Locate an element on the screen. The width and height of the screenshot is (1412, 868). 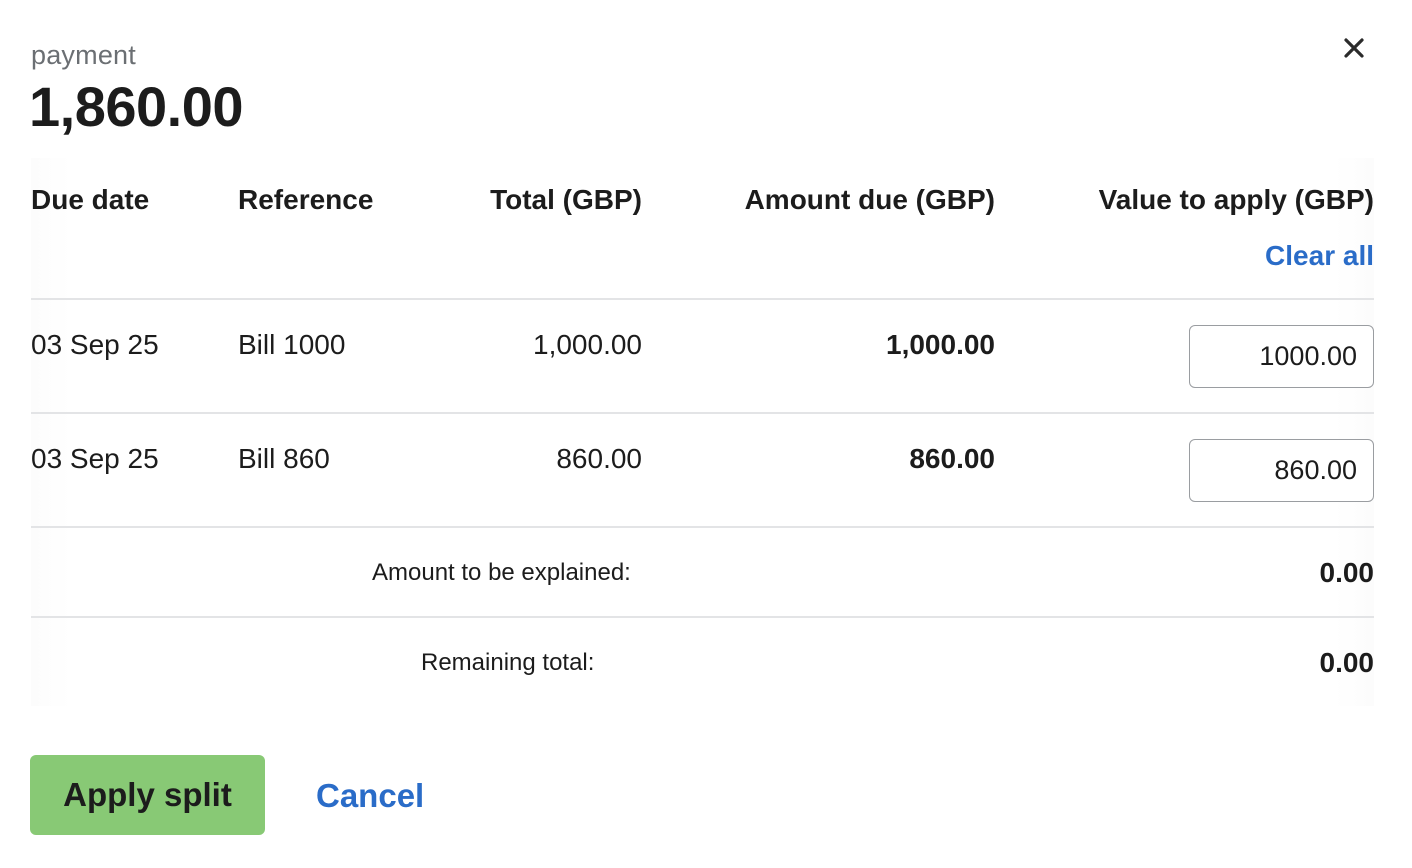
column-header-reference: Reference is located at coordinates (306, 199).